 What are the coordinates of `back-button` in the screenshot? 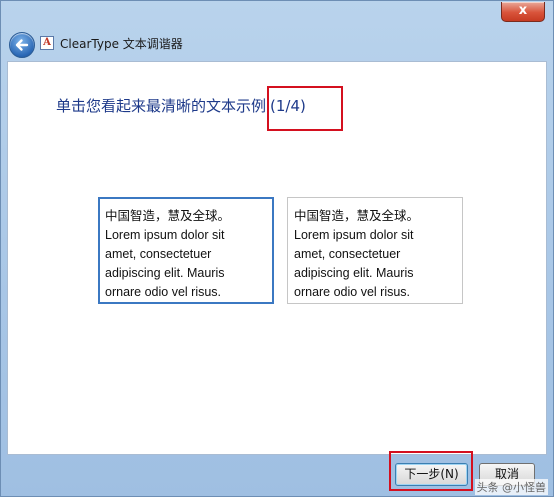 It's located at (22, 45).